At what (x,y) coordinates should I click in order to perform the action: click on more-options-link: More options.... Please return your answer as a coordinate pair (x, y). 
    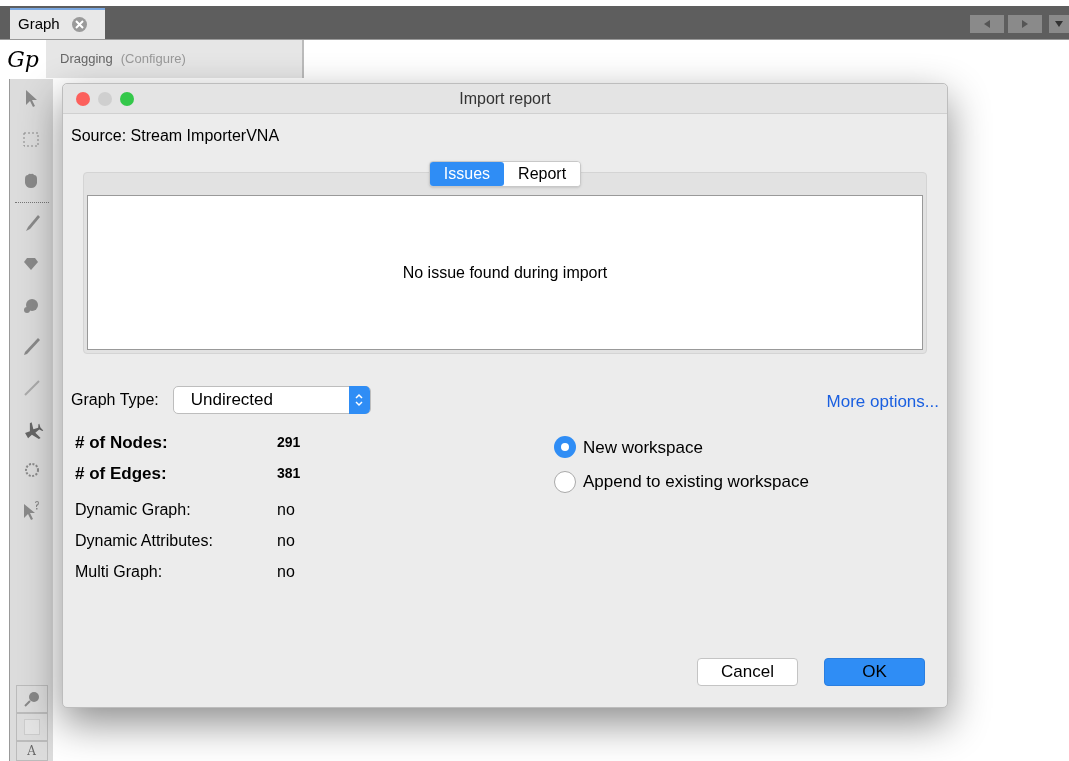
    Looking at the image, I should click on (882, 402).